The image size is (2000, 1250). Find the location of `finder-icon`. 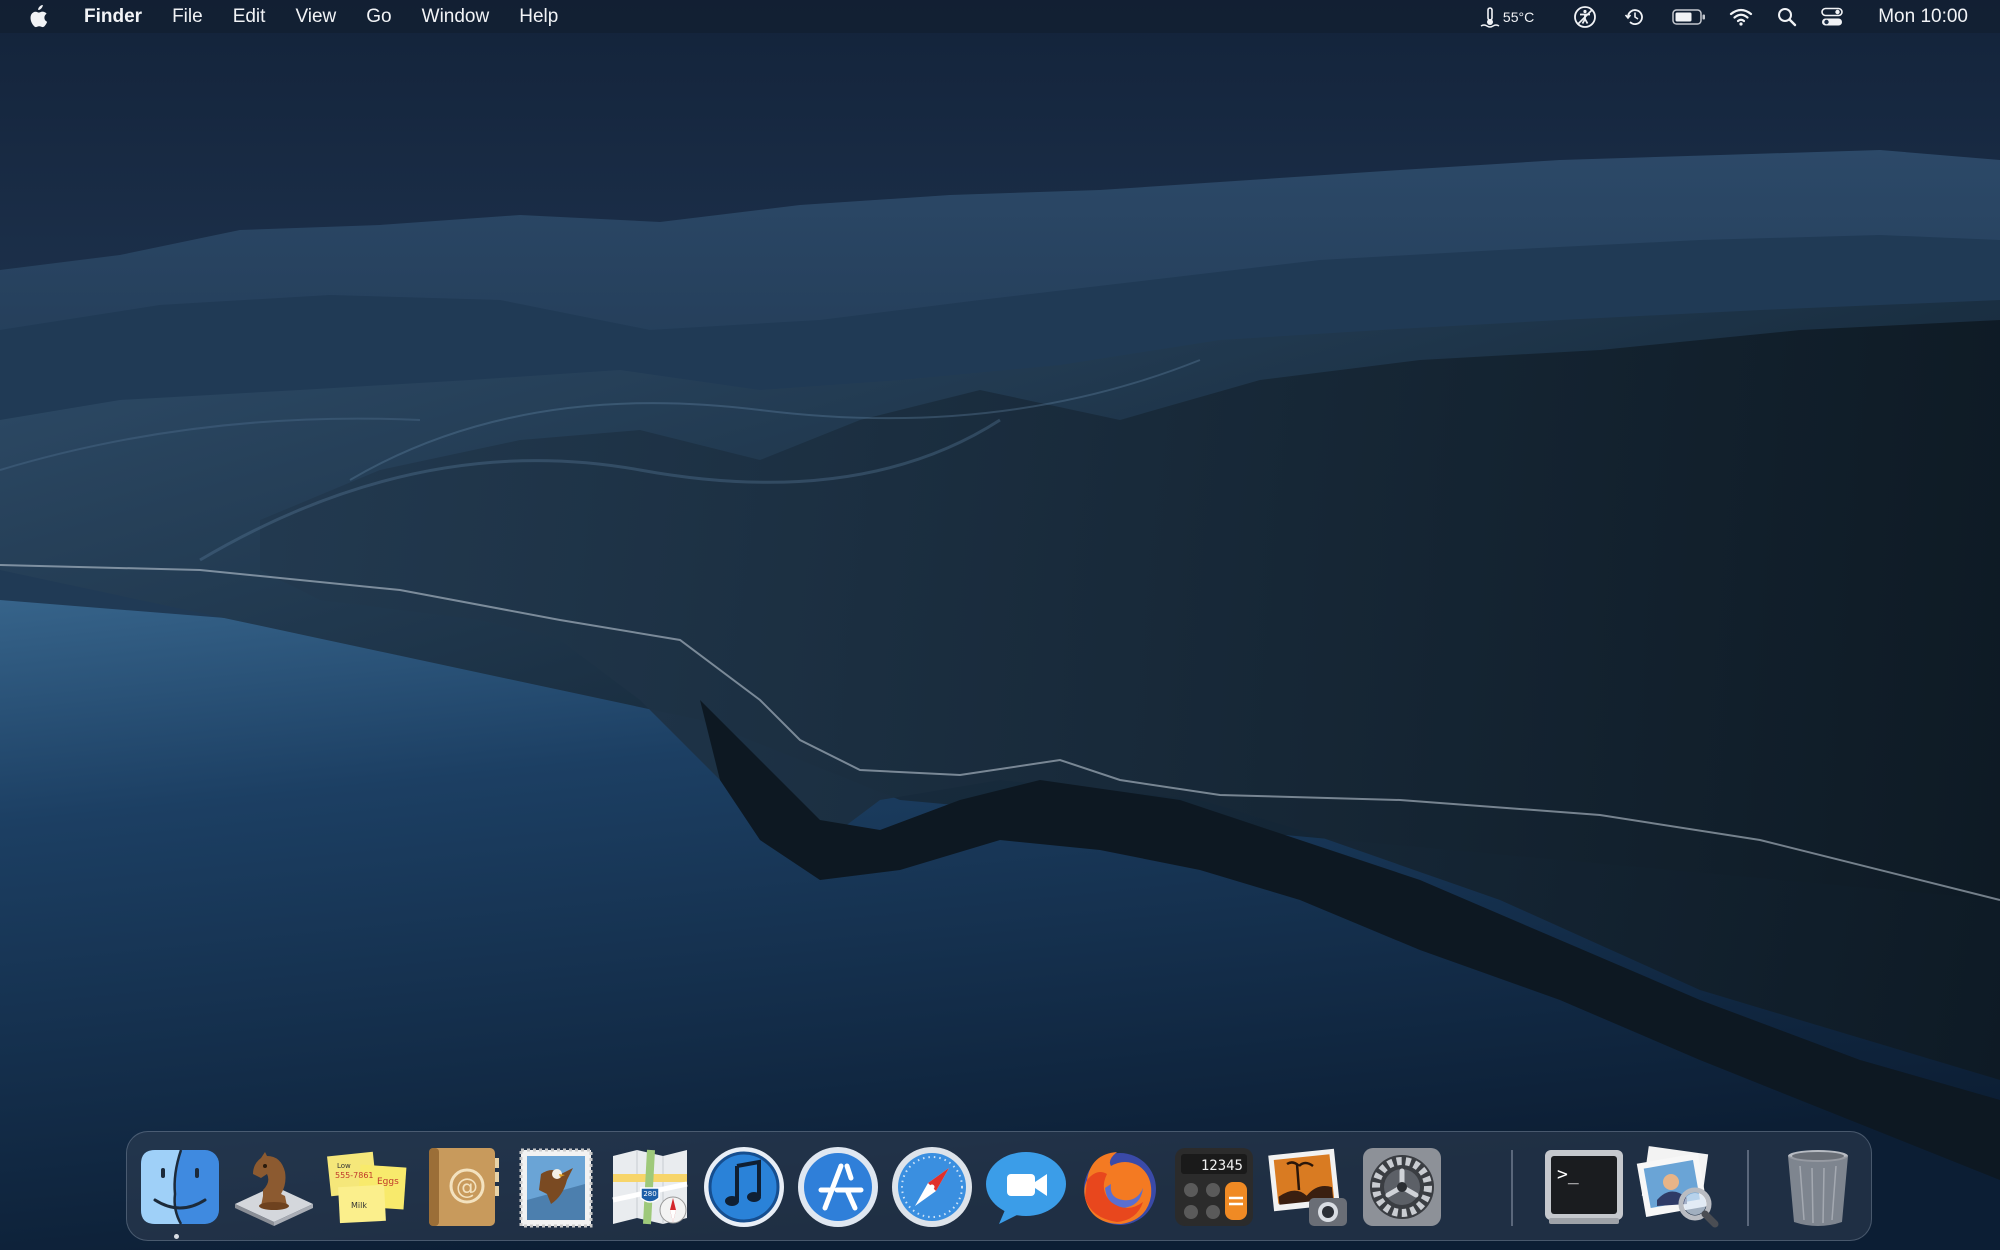

finder-icon is located at coordinates (180, 1187).